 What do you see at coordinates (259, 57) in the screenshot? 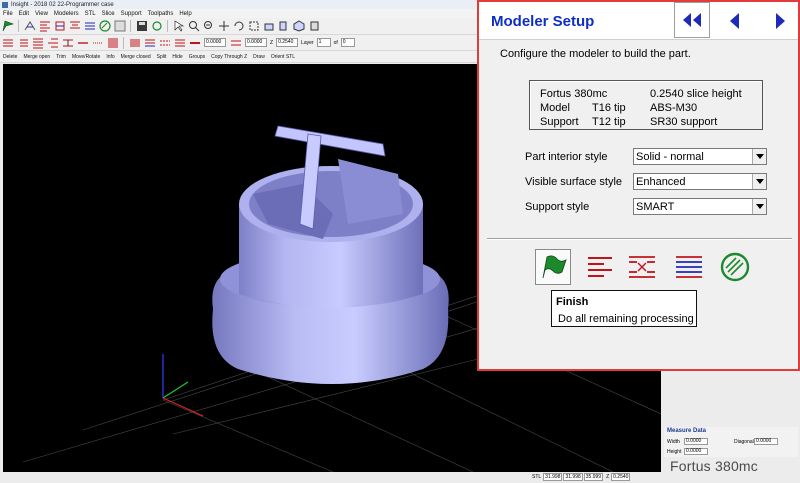
I see `cmd-draw: Draw` at bounding box center [259, 57].